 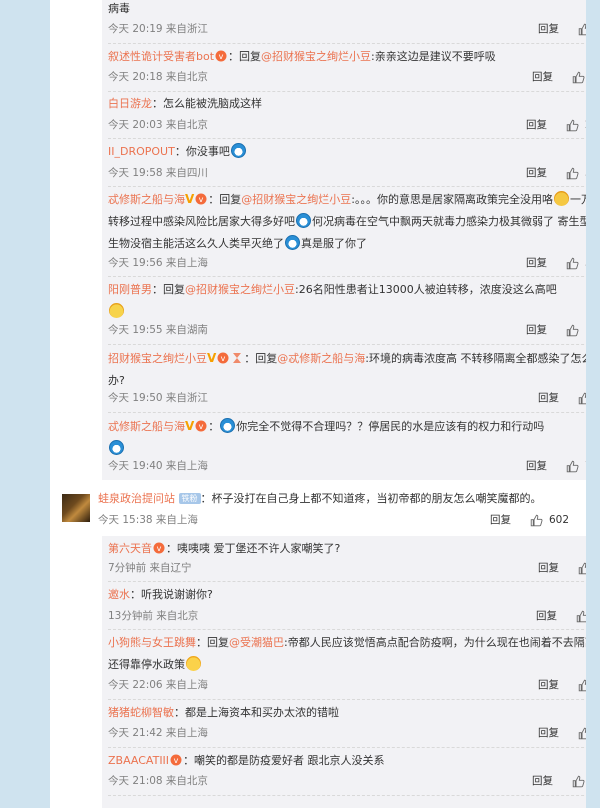 I want to click on reply-author: ZBAACATIII, so click(x=138, y=760).